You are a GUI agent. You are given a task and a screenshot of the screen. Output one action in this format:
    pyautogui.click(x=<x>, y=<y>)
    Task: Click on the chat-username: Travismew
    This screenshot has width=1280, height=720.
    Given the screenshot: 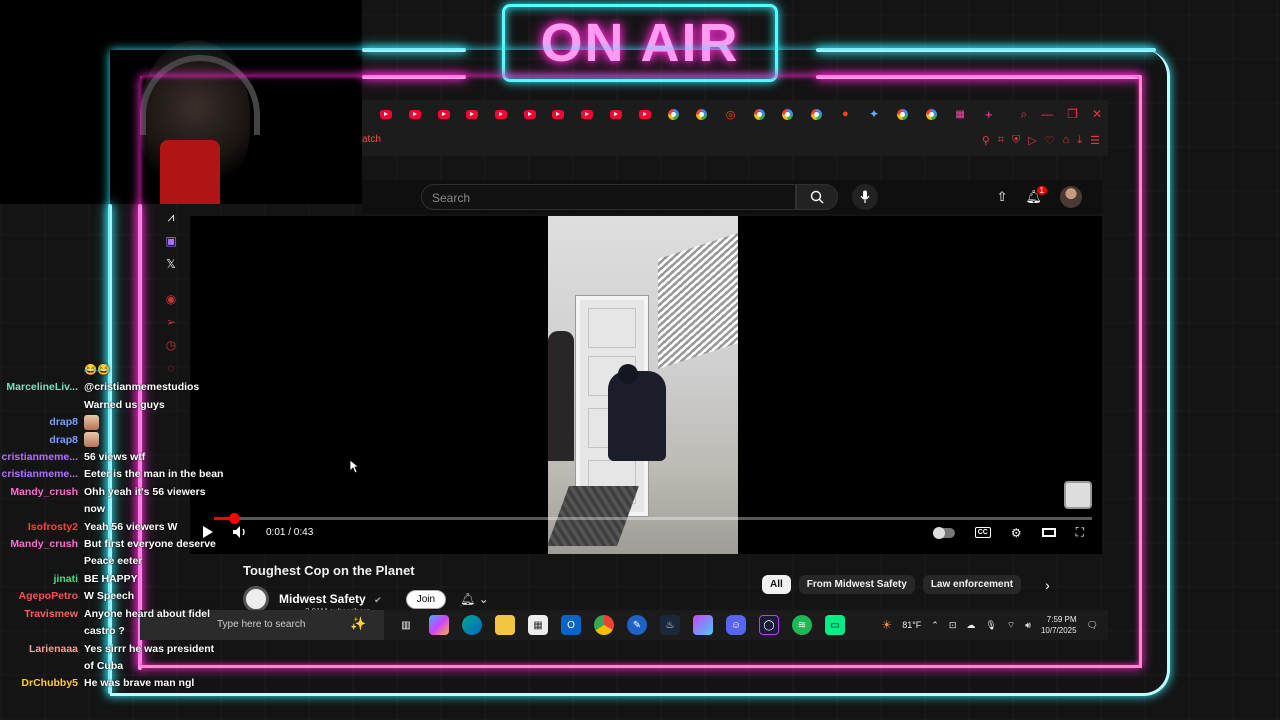 What is the action you would take?
    pyautogui.click(x=42, y=623)
    